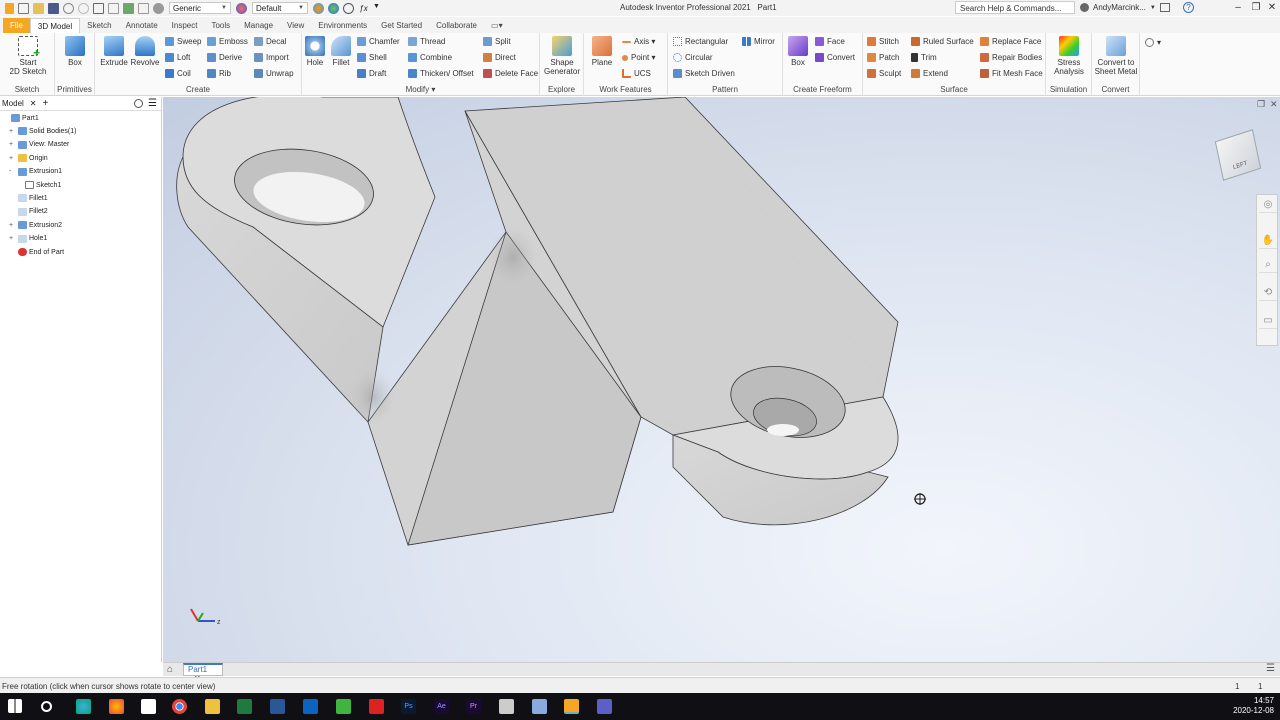 This screenshot has height=720, width=1280. I want to click on patch-button: Patch, so click(883, 57).